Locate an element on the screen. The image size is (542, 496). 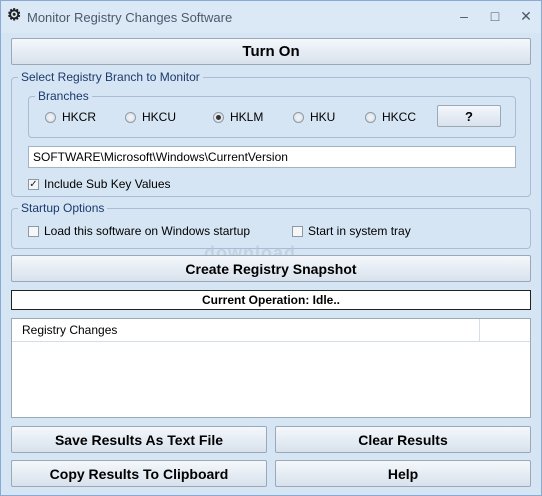
branch-group-title: Select Registry Branch to Monitor is located at coordinates (110, 77).